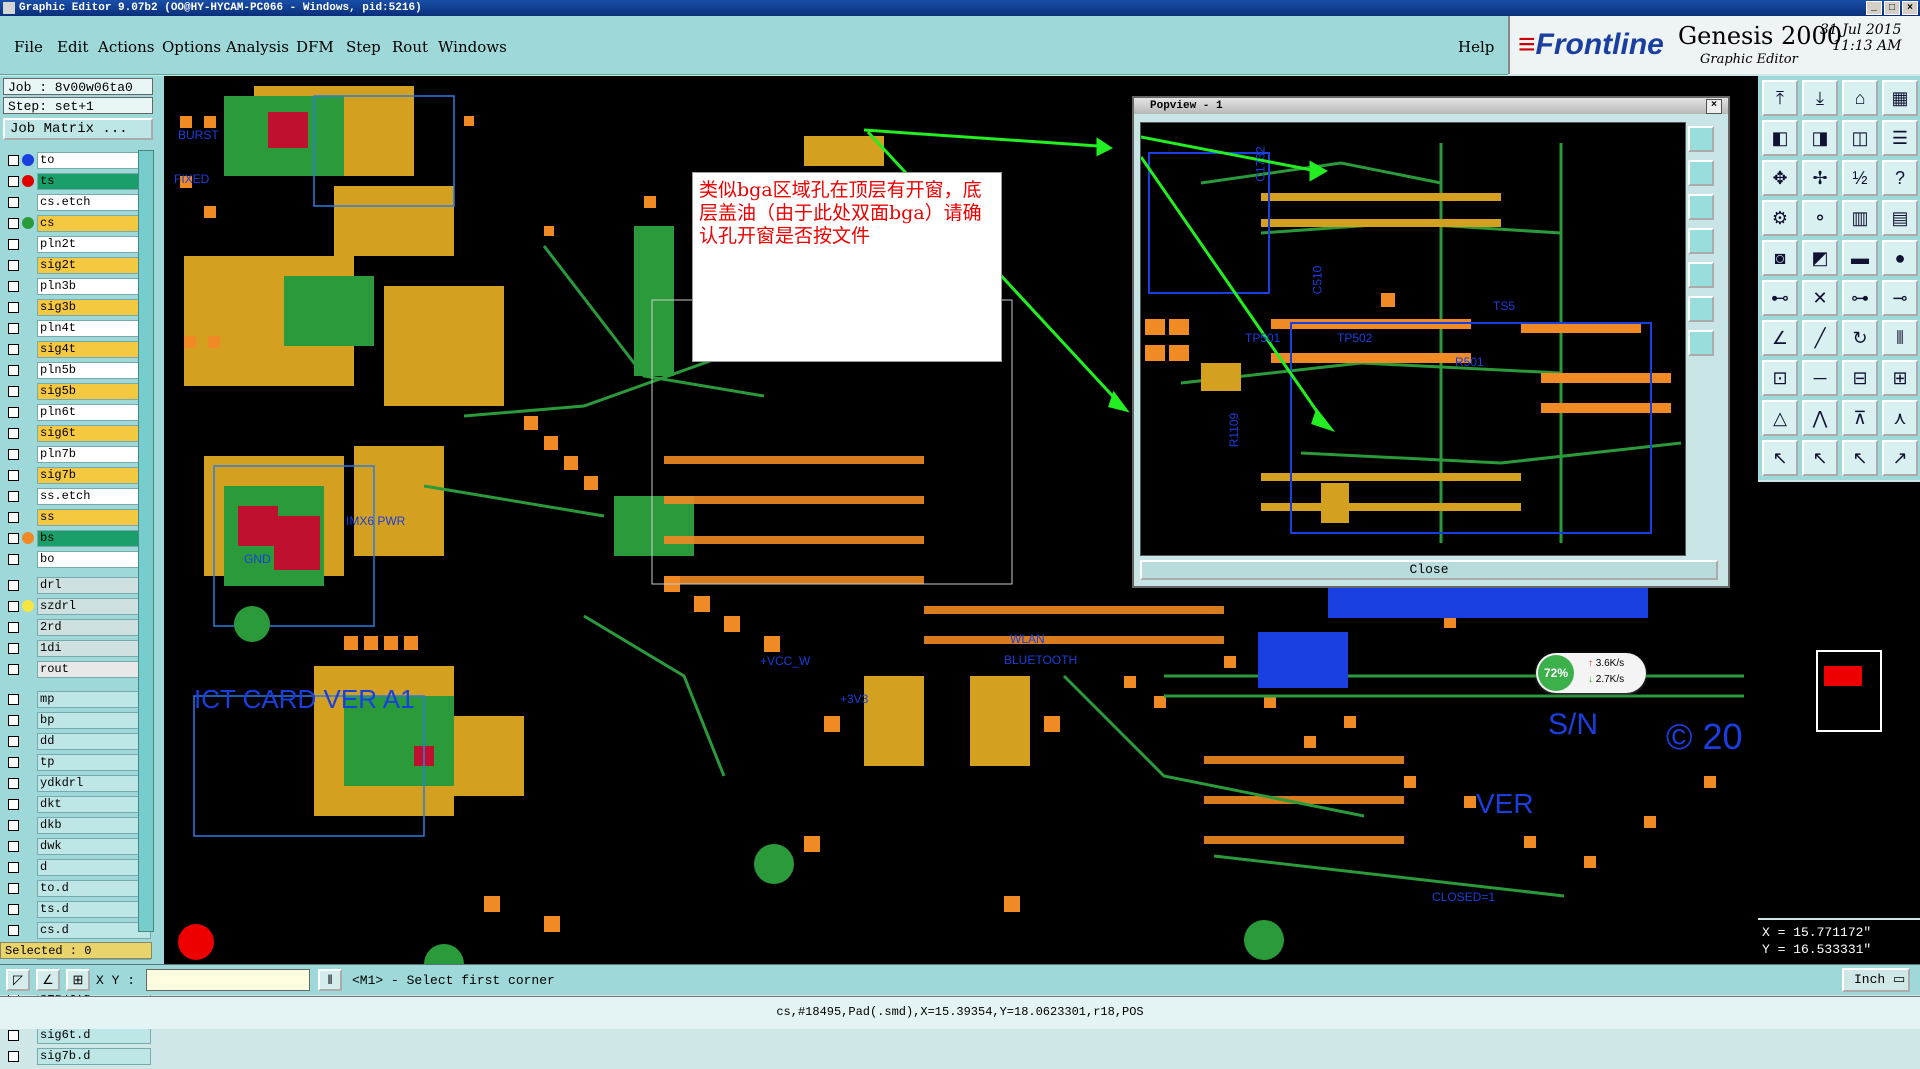  I want to click on layer-name: 2rd, so click(94, 627).